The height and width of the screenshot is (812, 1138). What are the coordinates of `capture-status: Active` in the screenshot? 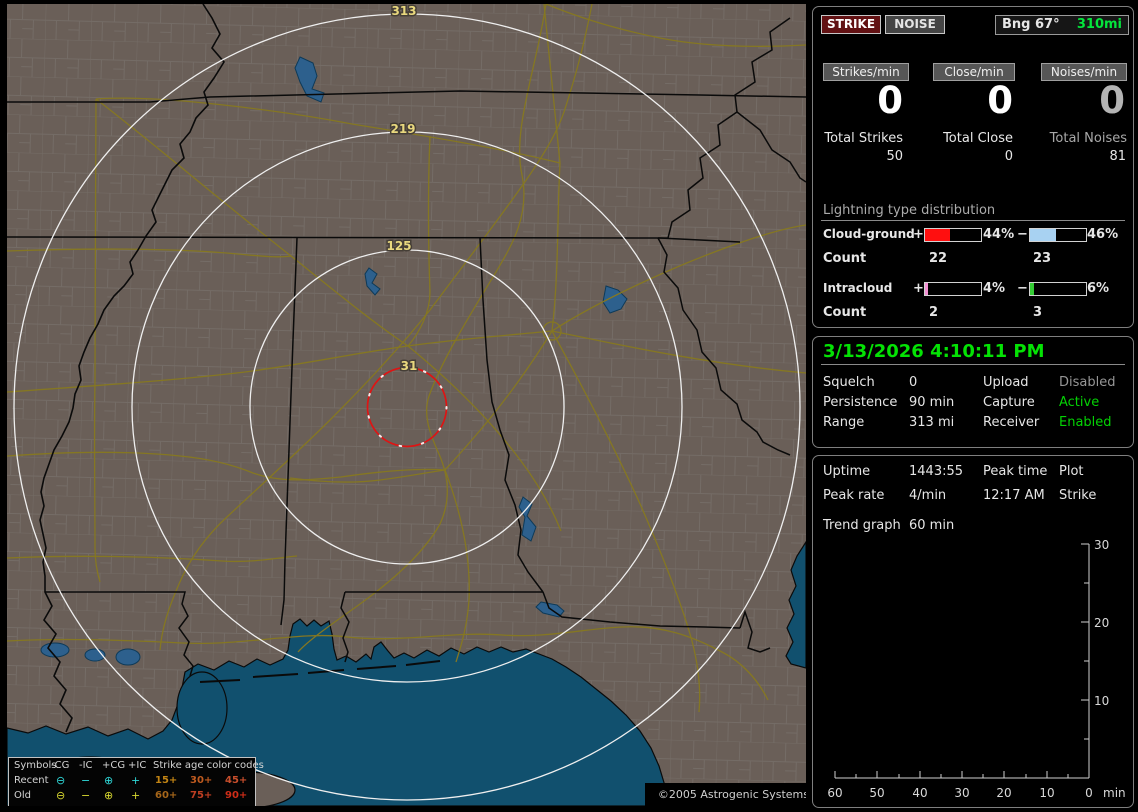 It's located at (1079, 402).